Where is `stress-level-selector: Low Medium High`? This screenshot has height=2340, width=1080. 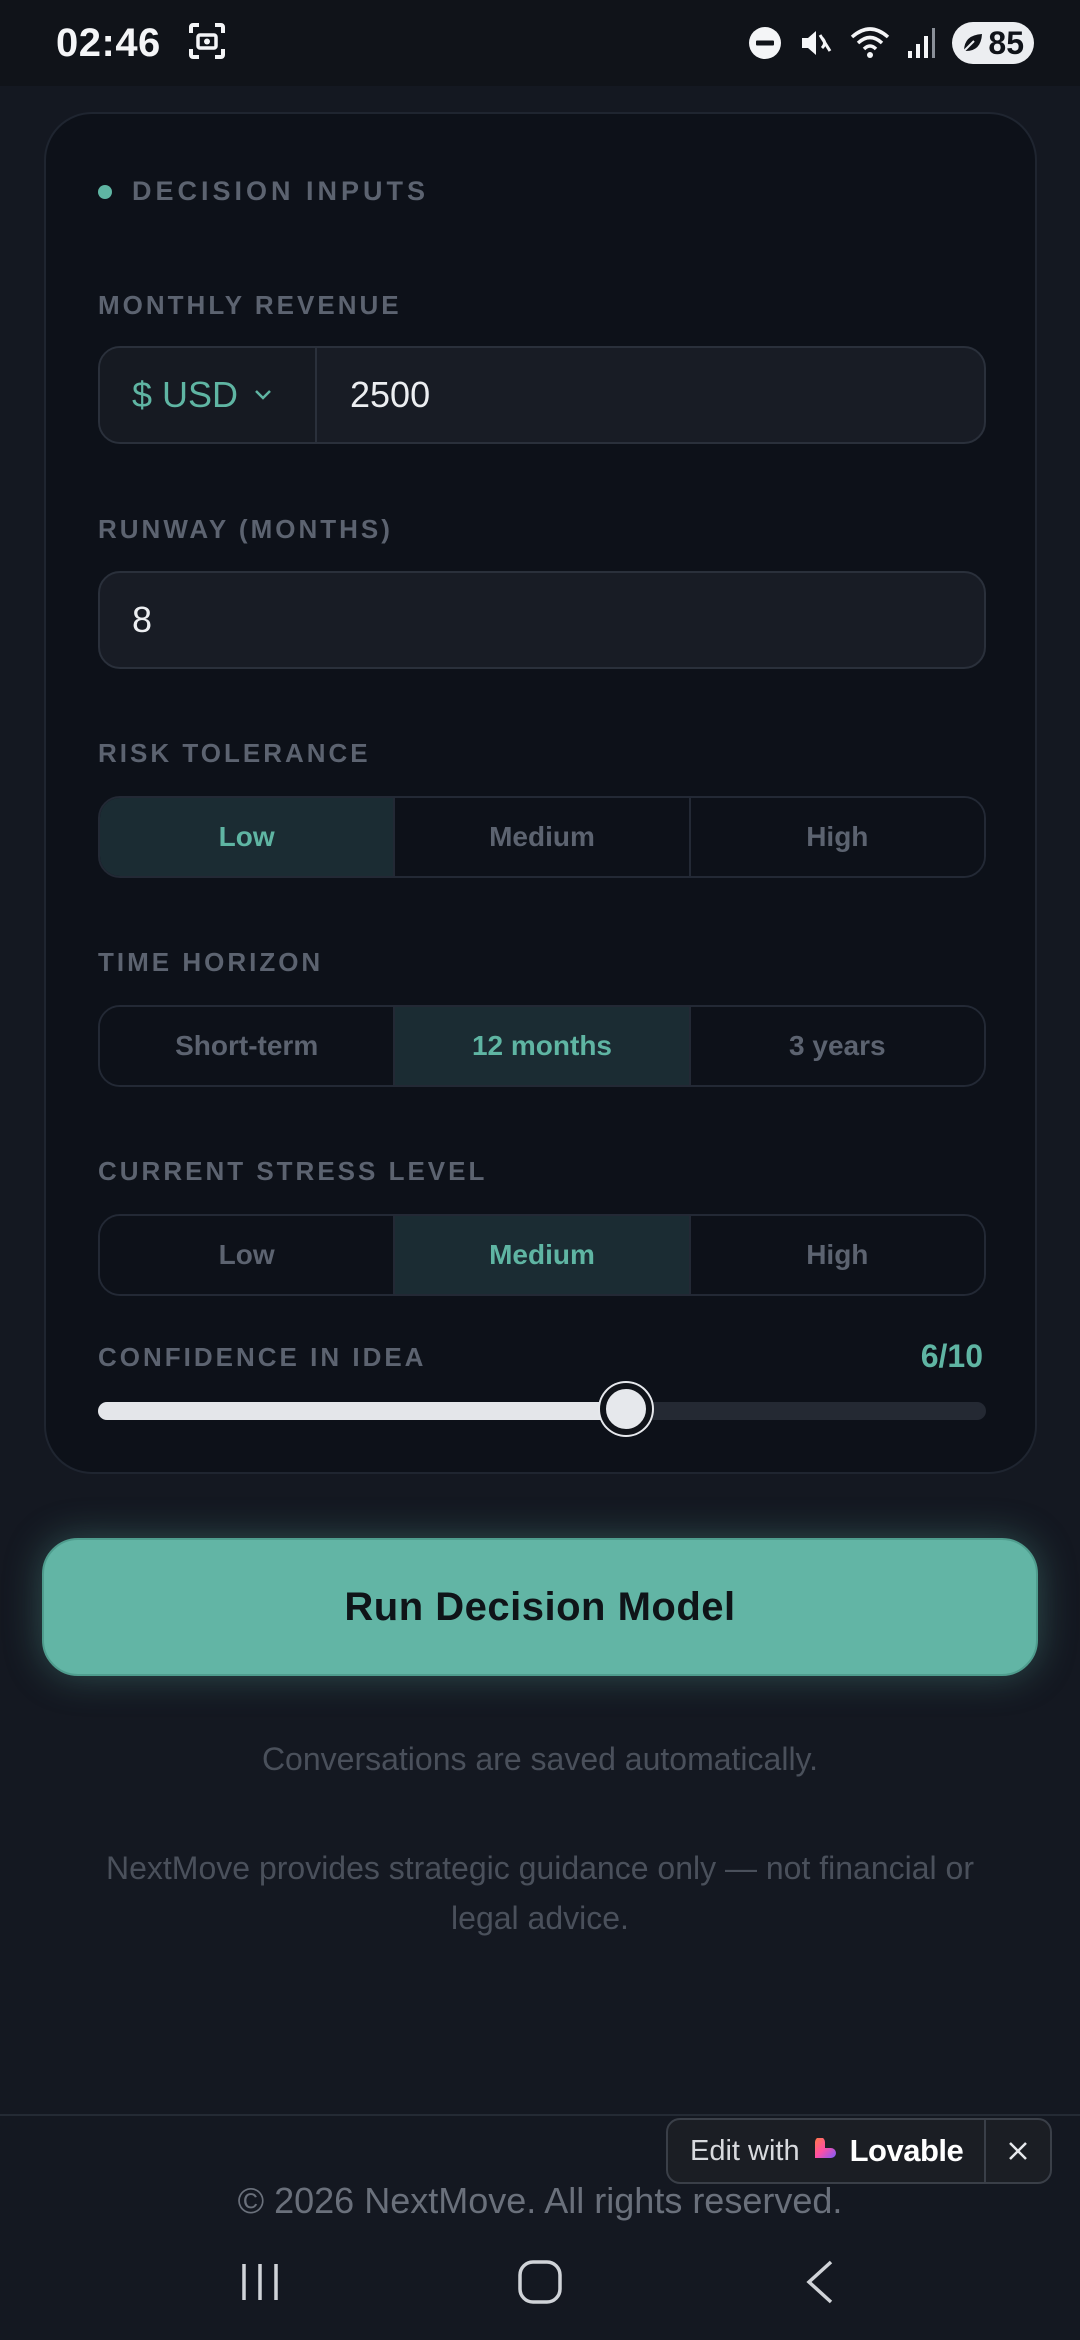
stress-level-selector: Low Medium High is located at coordinates (542, 1255).